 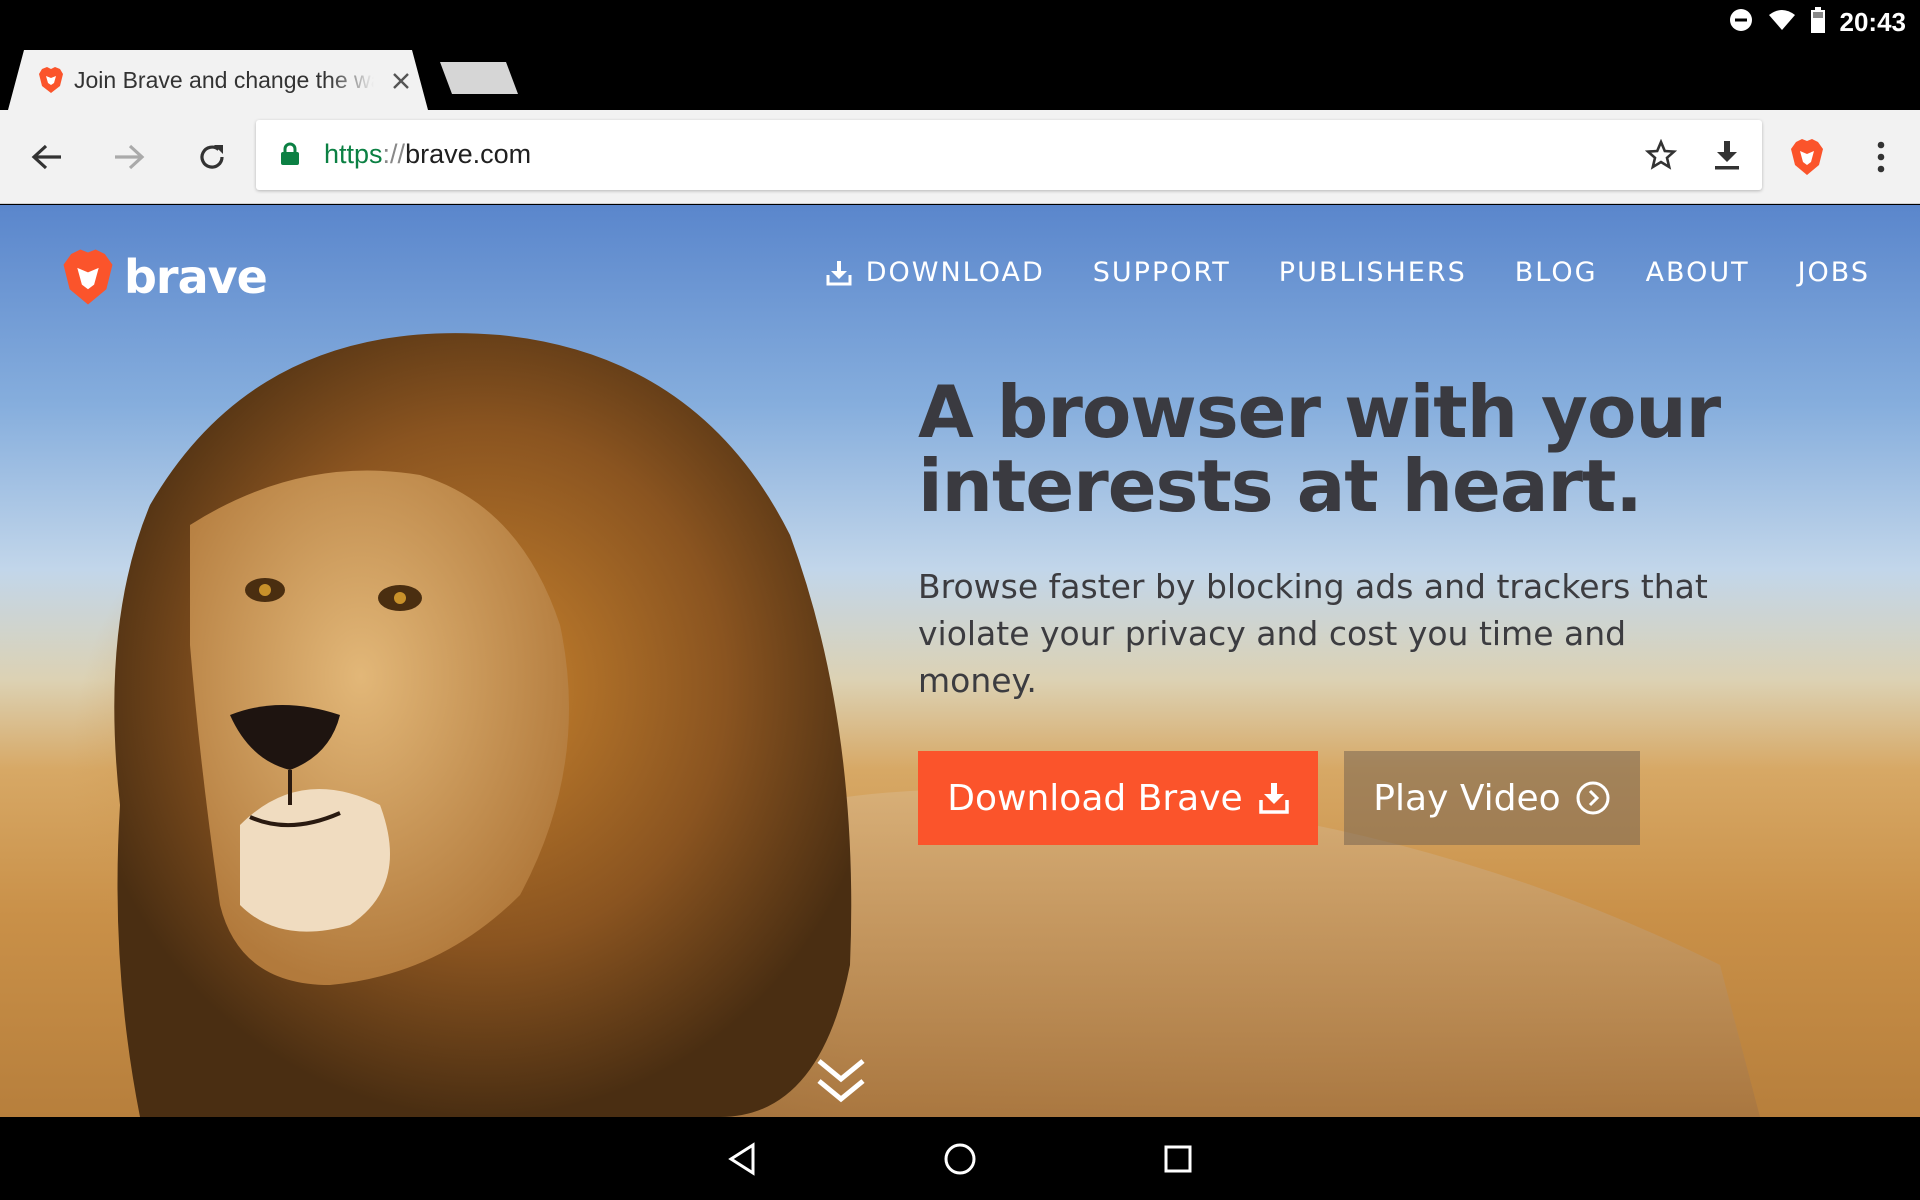 I want to click on brave-lion-logo-icon, so click(x=88, y=277).